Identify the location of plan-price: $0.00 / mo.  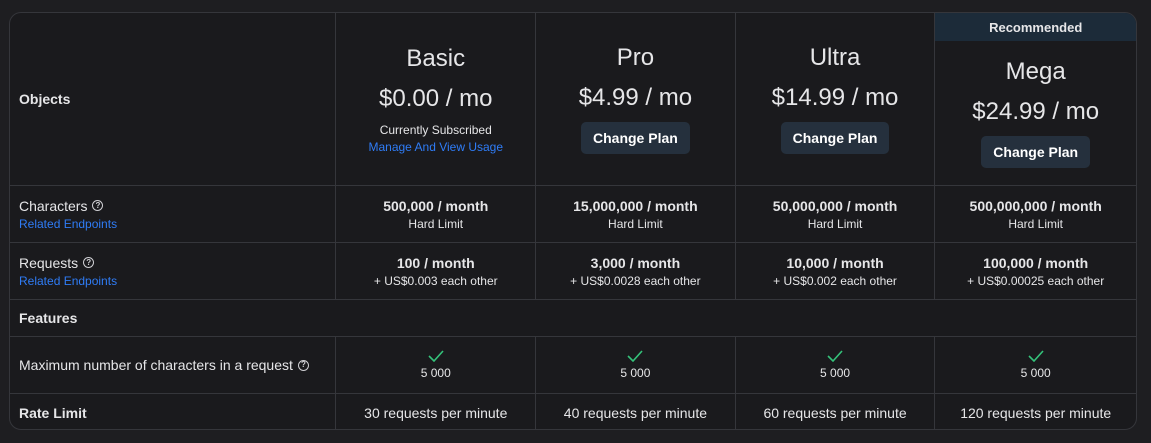
(436, 98).